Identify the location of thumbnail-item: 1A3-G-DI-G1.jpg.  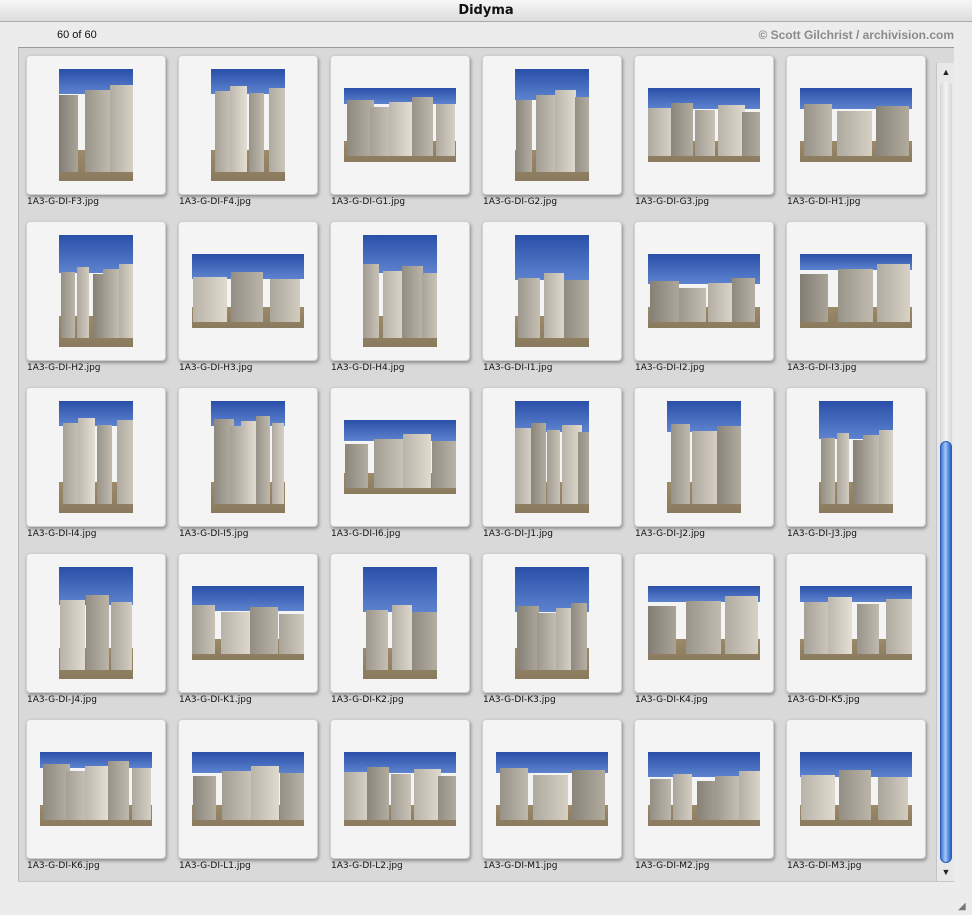
(399, 131).